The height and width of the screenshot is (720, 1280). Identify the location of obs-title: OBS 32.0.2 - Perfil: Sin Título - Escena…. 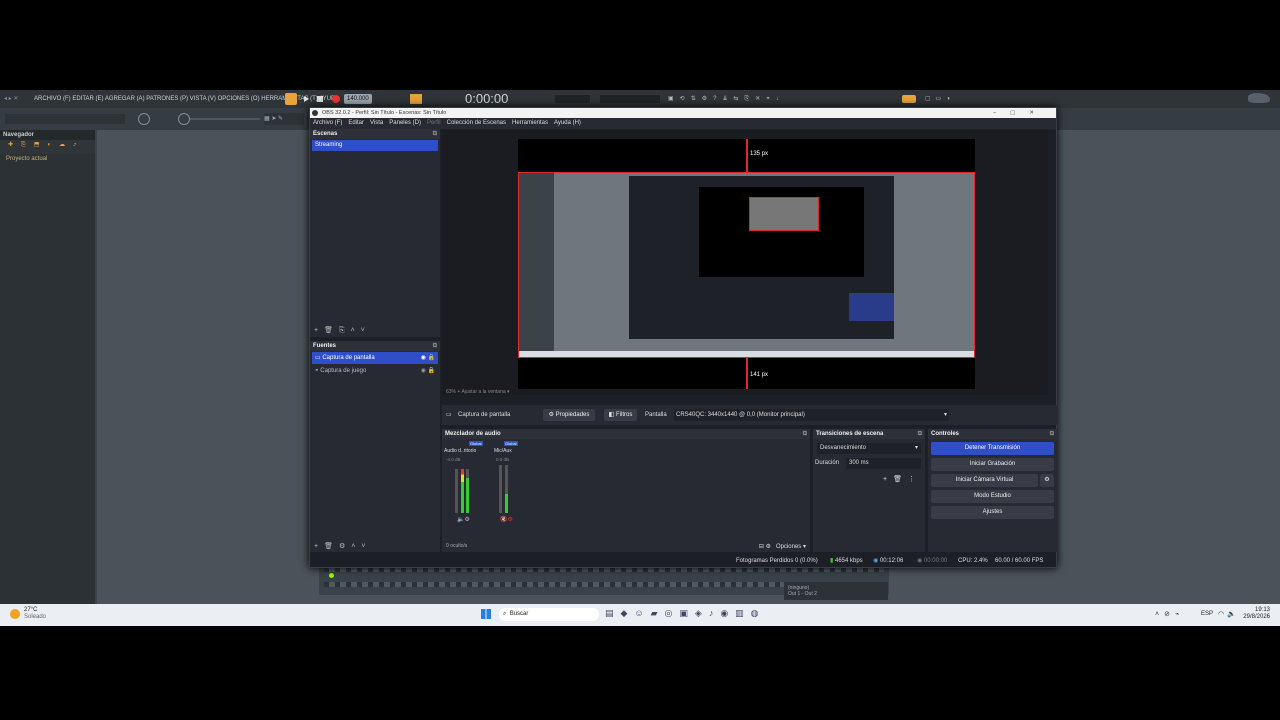
(384, 113).